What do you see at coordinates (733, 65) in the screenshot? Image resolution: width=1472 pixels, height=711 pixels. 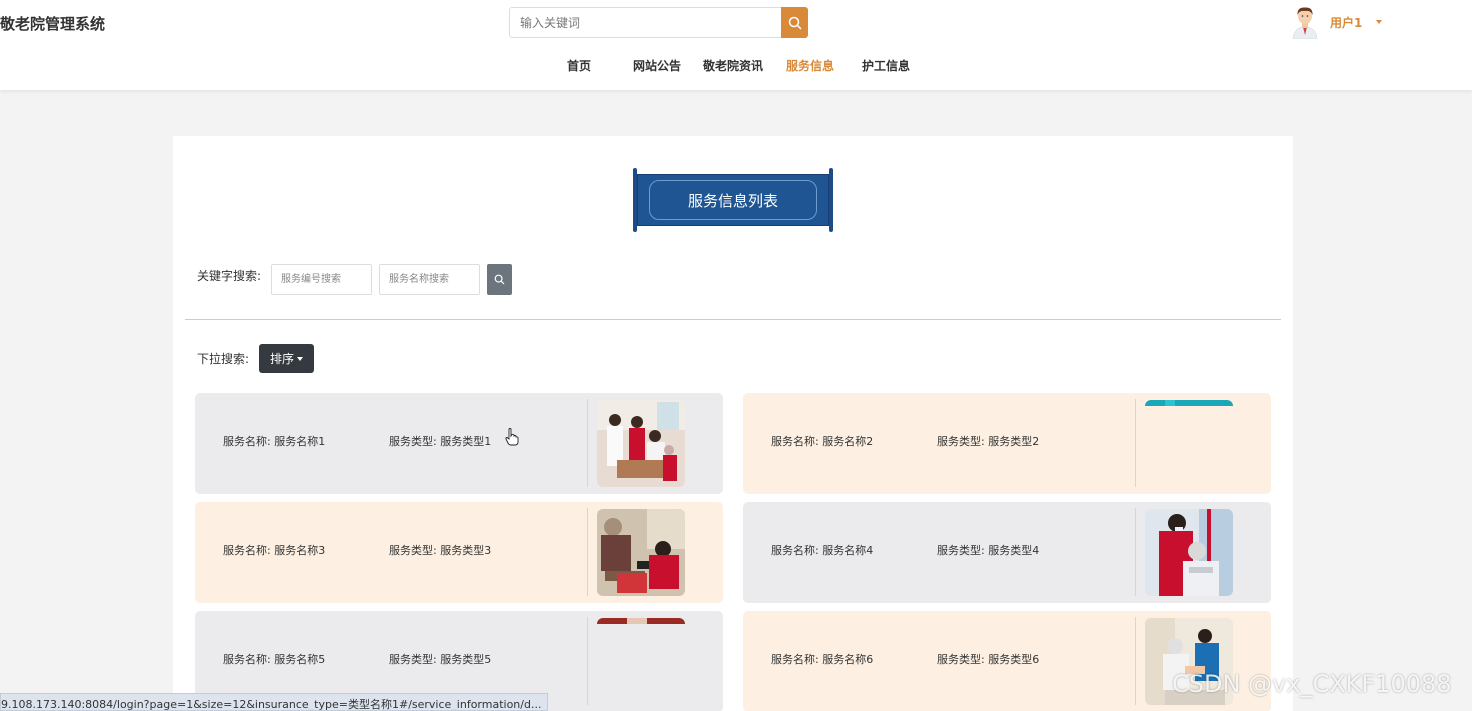 I see `nav-item-news: 敬老院资讯` at bounding box center [733, 65].